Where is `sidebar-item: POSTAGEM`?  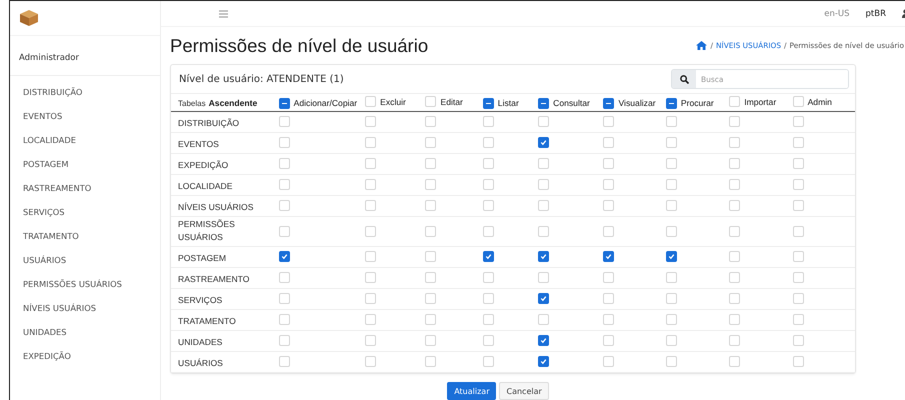 sidebar-item: POSTAGEM is located at coordinates (85, 164).